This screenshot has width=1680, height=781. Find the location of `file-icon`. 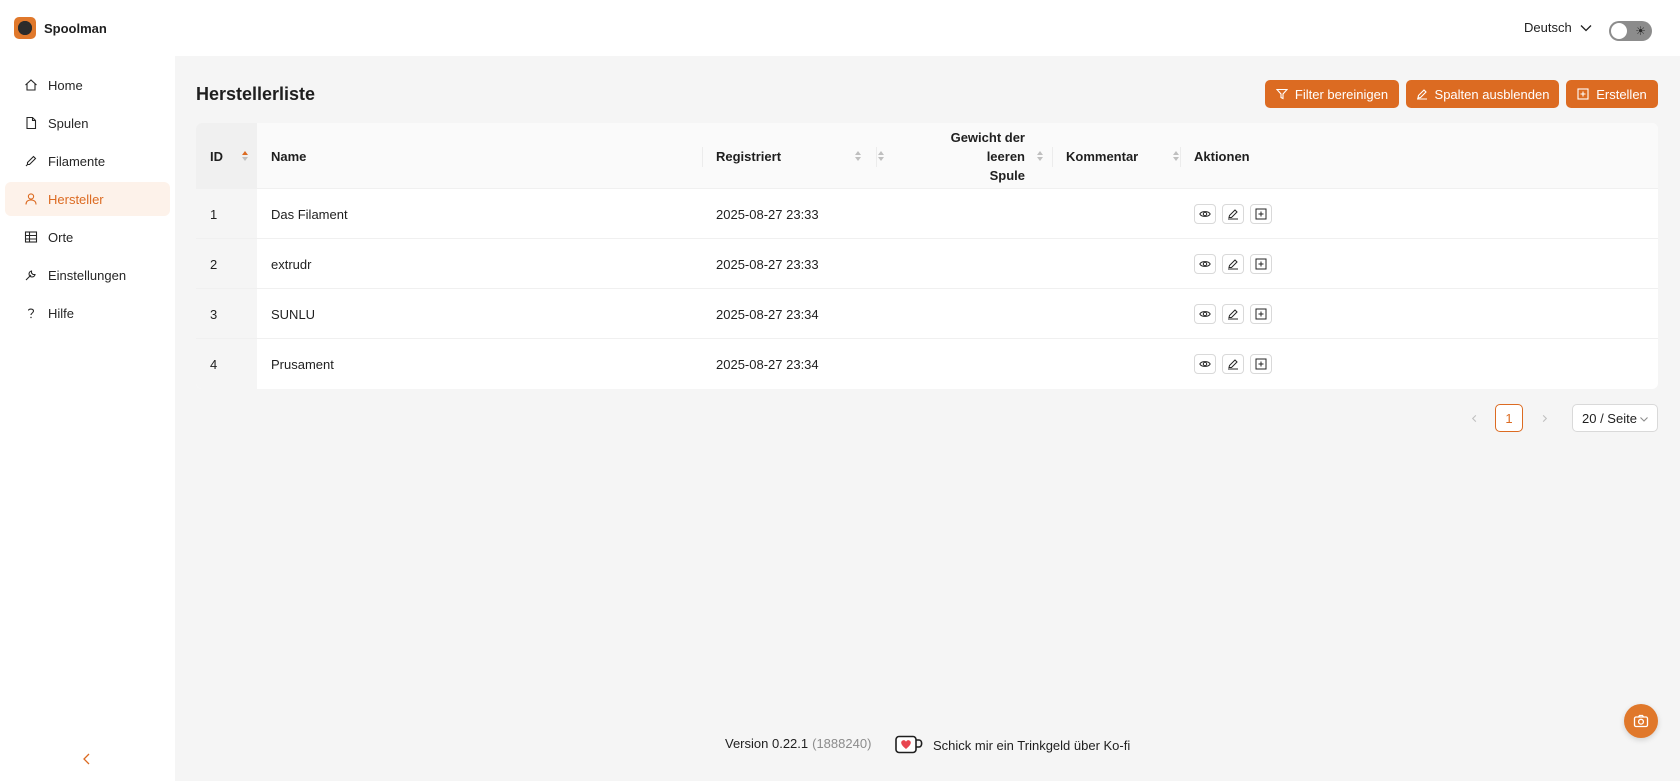

file-icon is located at coordinates (31, 123).